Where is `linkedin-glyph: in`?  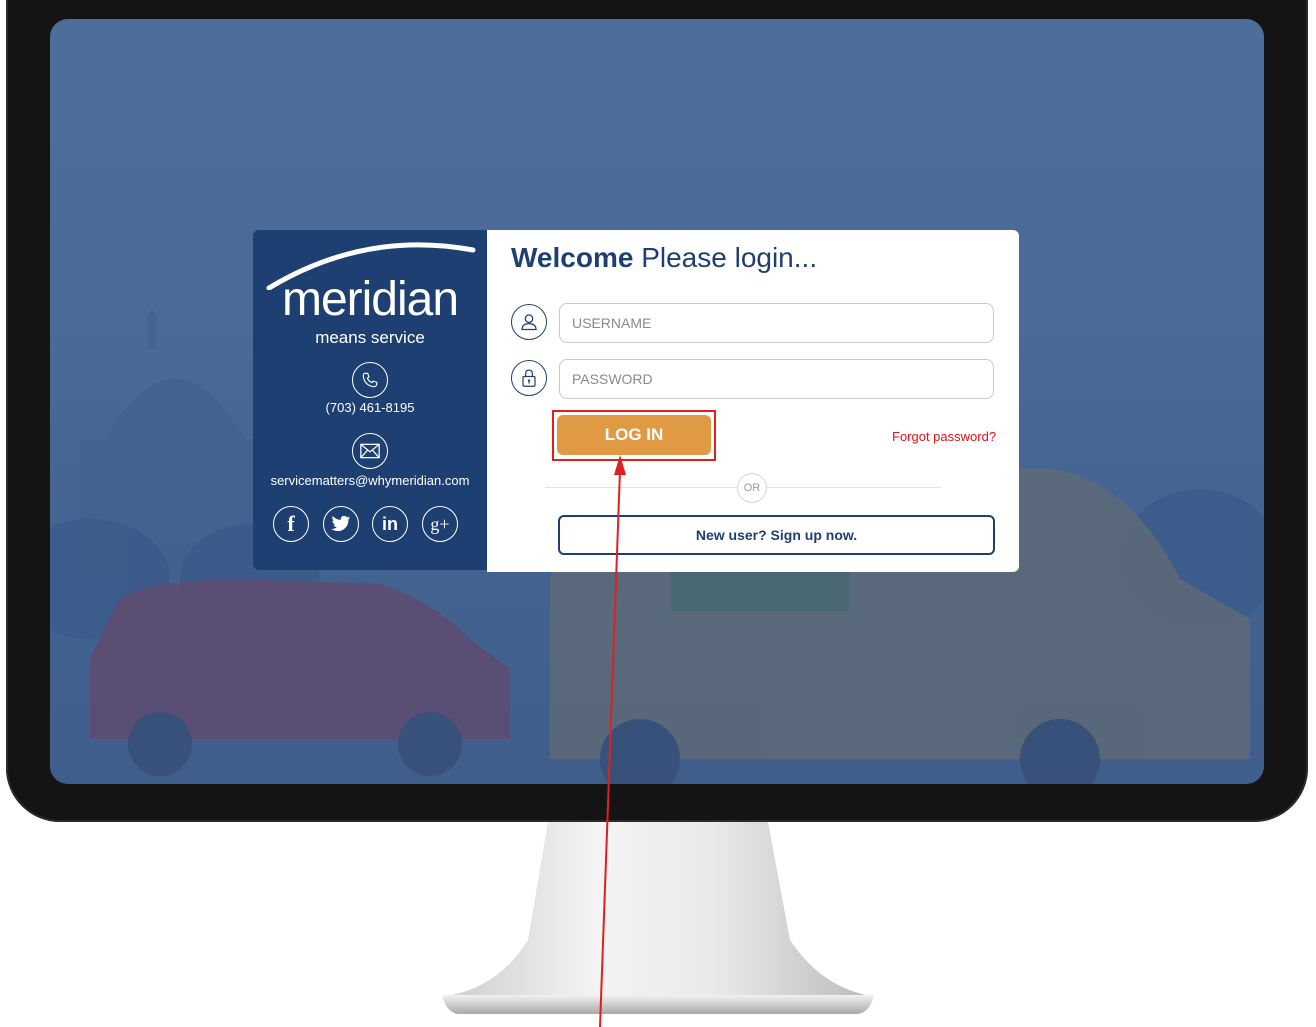
linkedin-glyph: in is located at coordinates (390, 523).